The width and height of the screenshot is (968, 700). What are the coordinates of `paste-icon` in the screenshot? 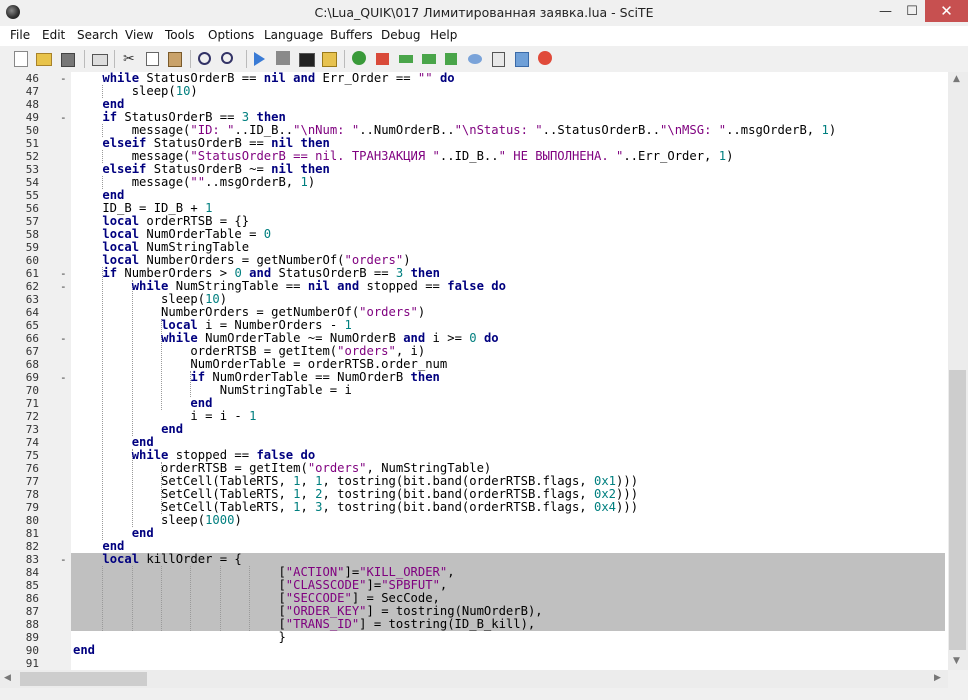 It's located at (175, 59).